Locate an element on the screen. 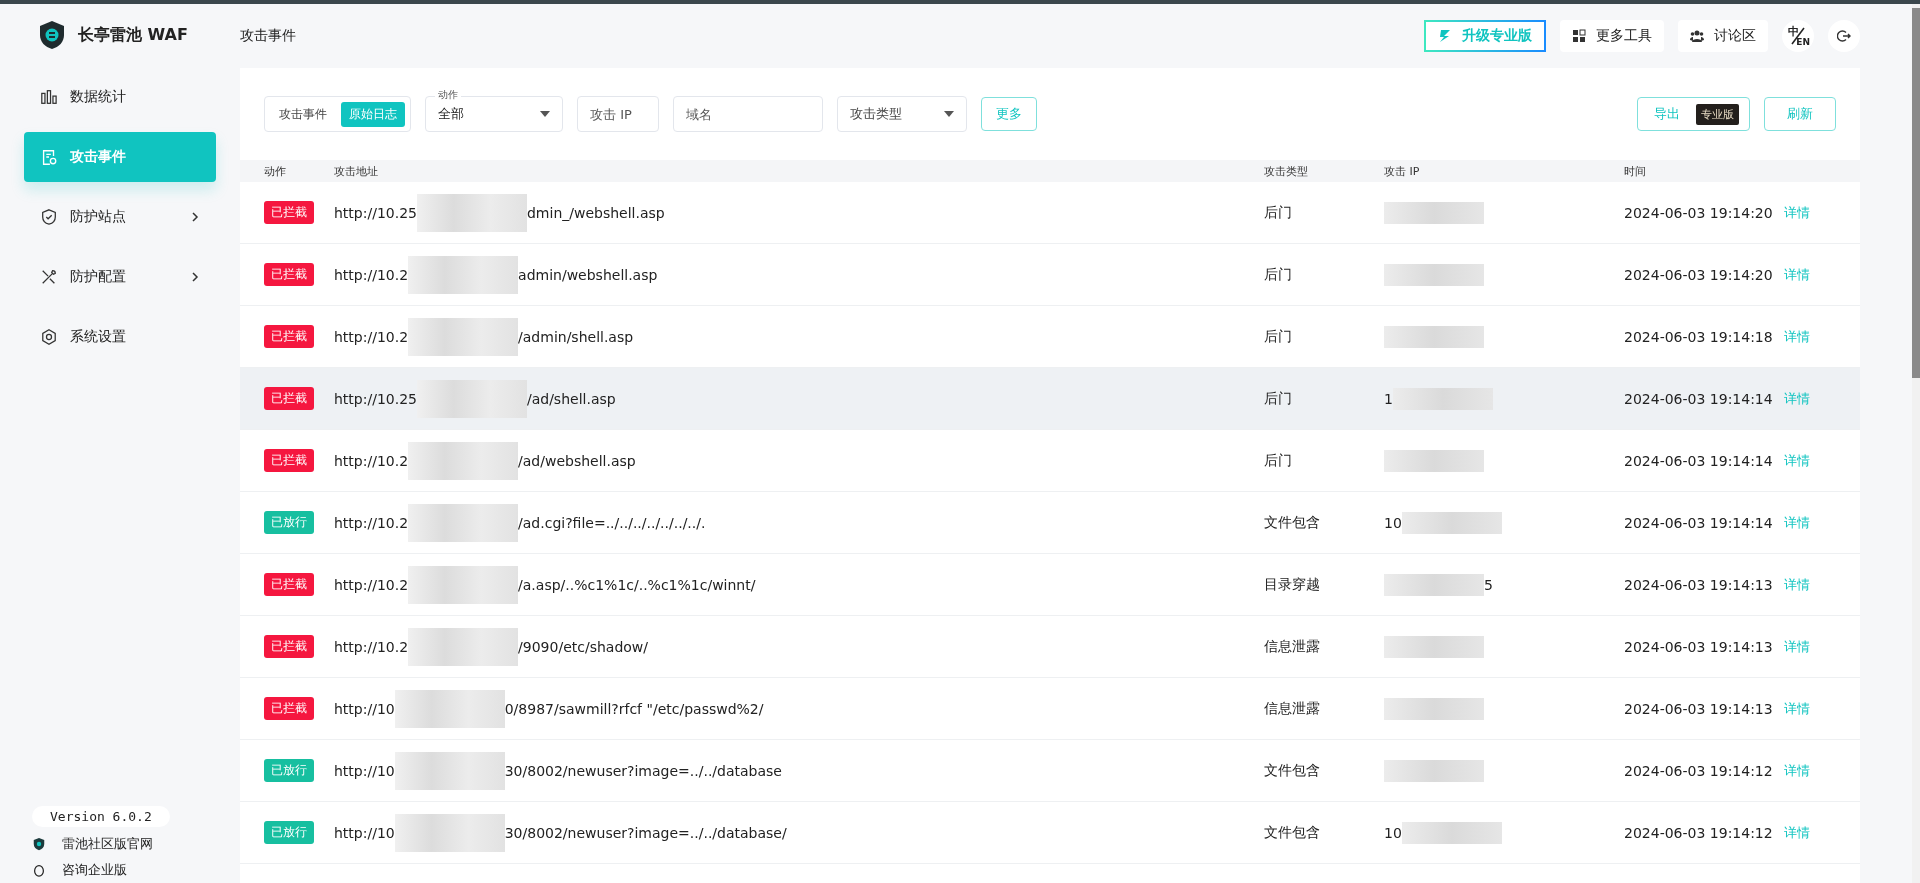 This screenshot has width=1920, height=883. sidebar-item: 系统设置 is located at coordinates (120, 337).